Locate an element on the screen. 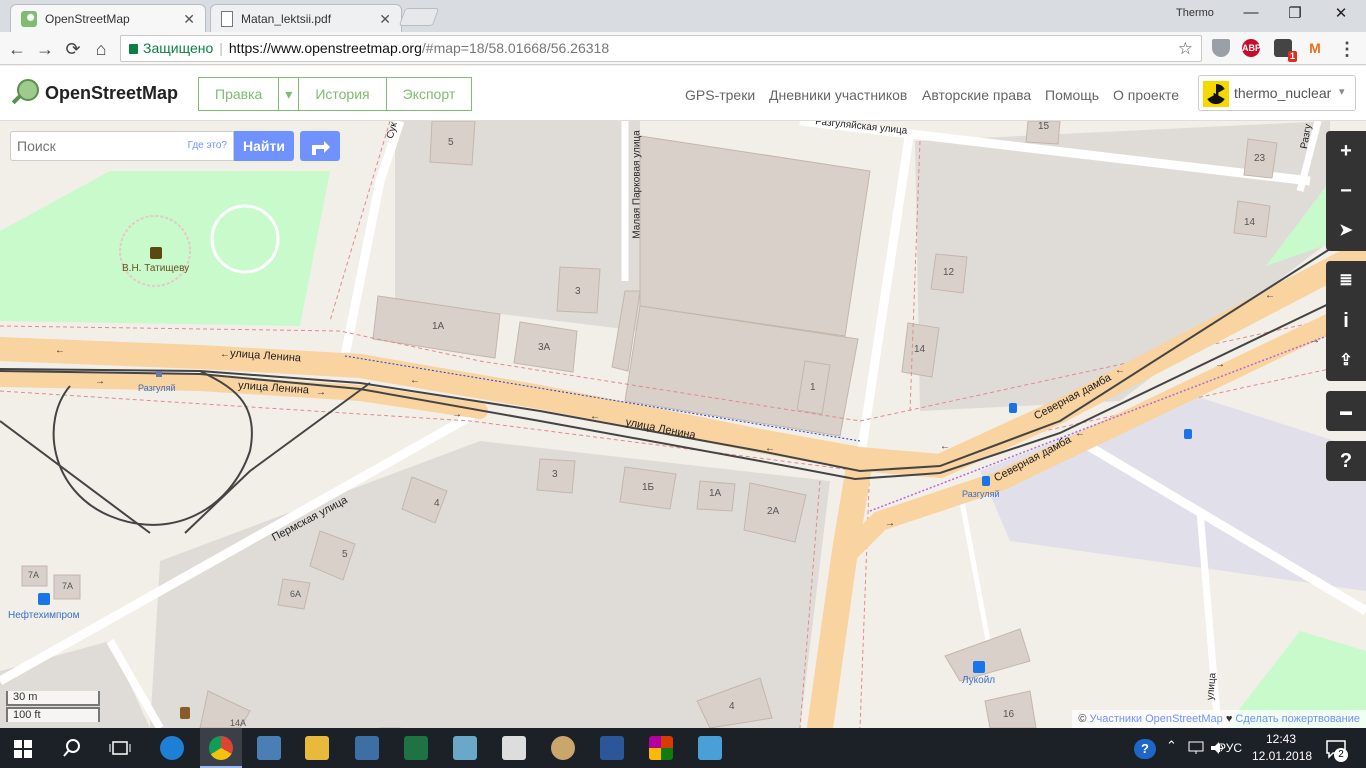  locate-button: ➤ is located at coordinates (1346, 231).